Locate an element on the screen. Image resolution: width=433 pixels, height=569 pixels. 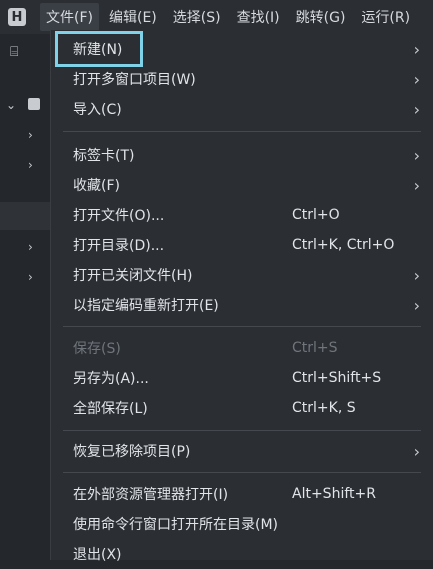
menu-item-label: 退出(X) is located at coordinates (97, 555).